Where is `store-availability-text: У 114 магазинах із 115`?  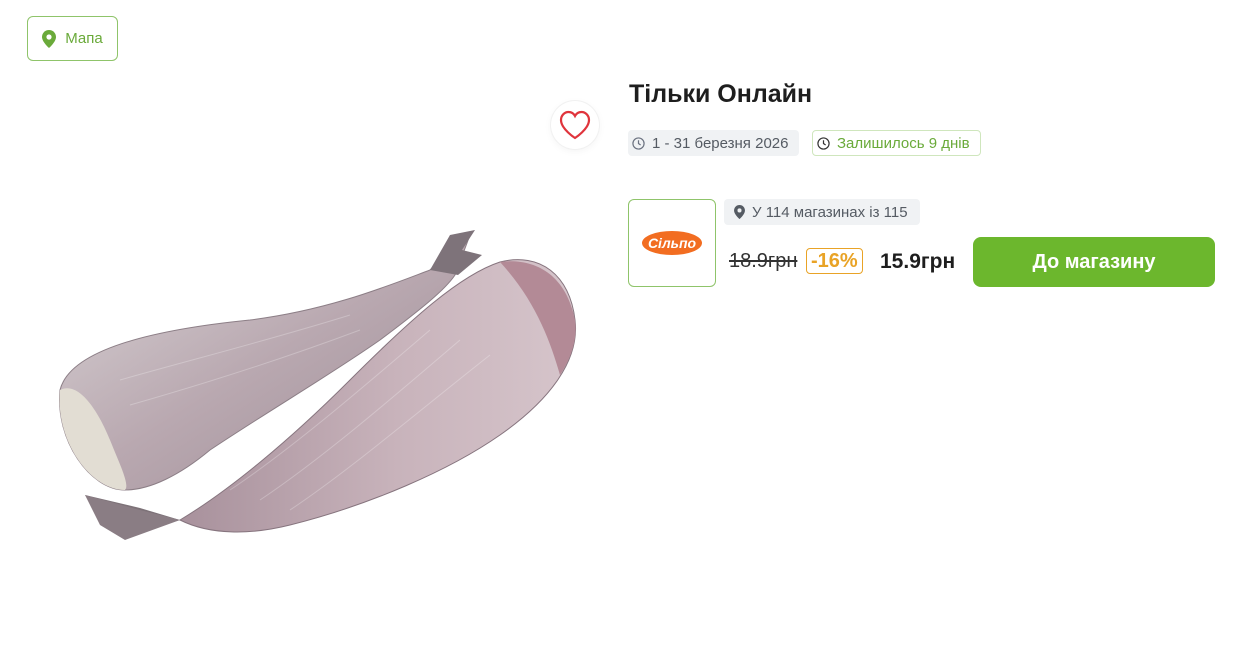
store-availability-text: У 114 магазинах із 115 is located at coordinates (830, 212).